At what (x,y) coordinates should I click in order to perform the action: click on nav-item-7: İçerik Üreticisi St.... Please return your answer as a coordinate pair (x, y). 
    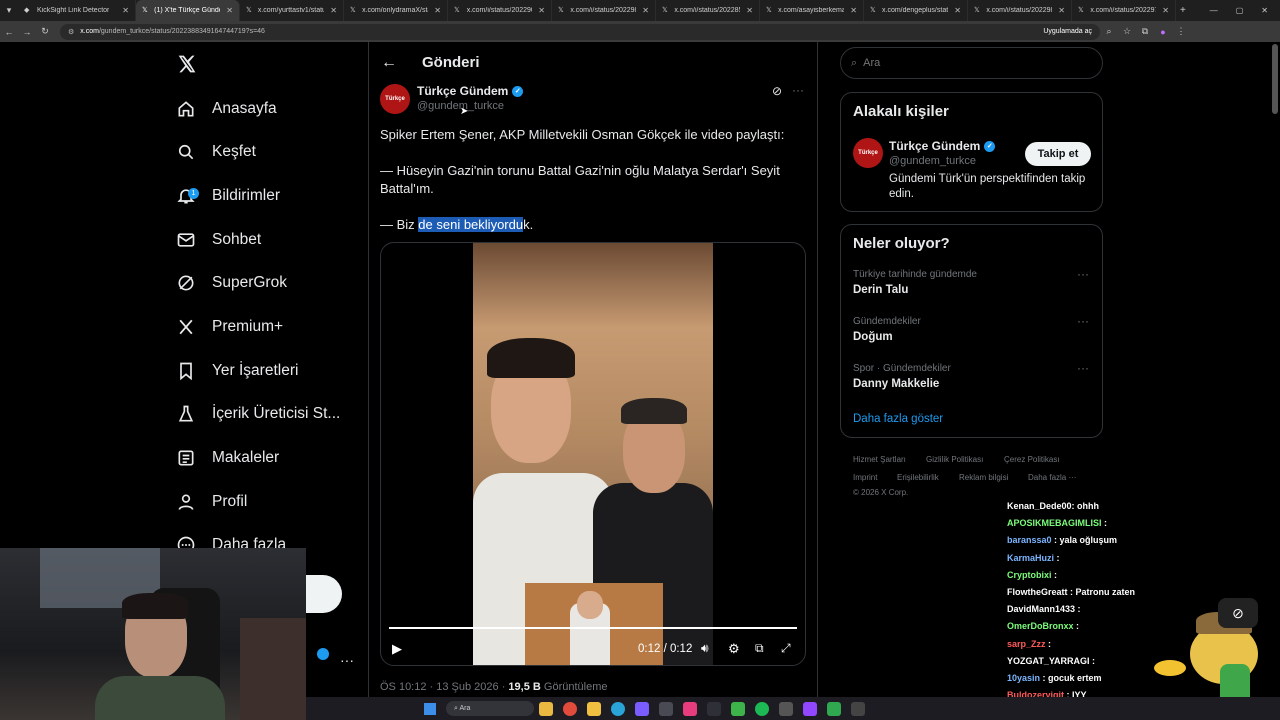
    Looking at the image, I should click on (258, 414).